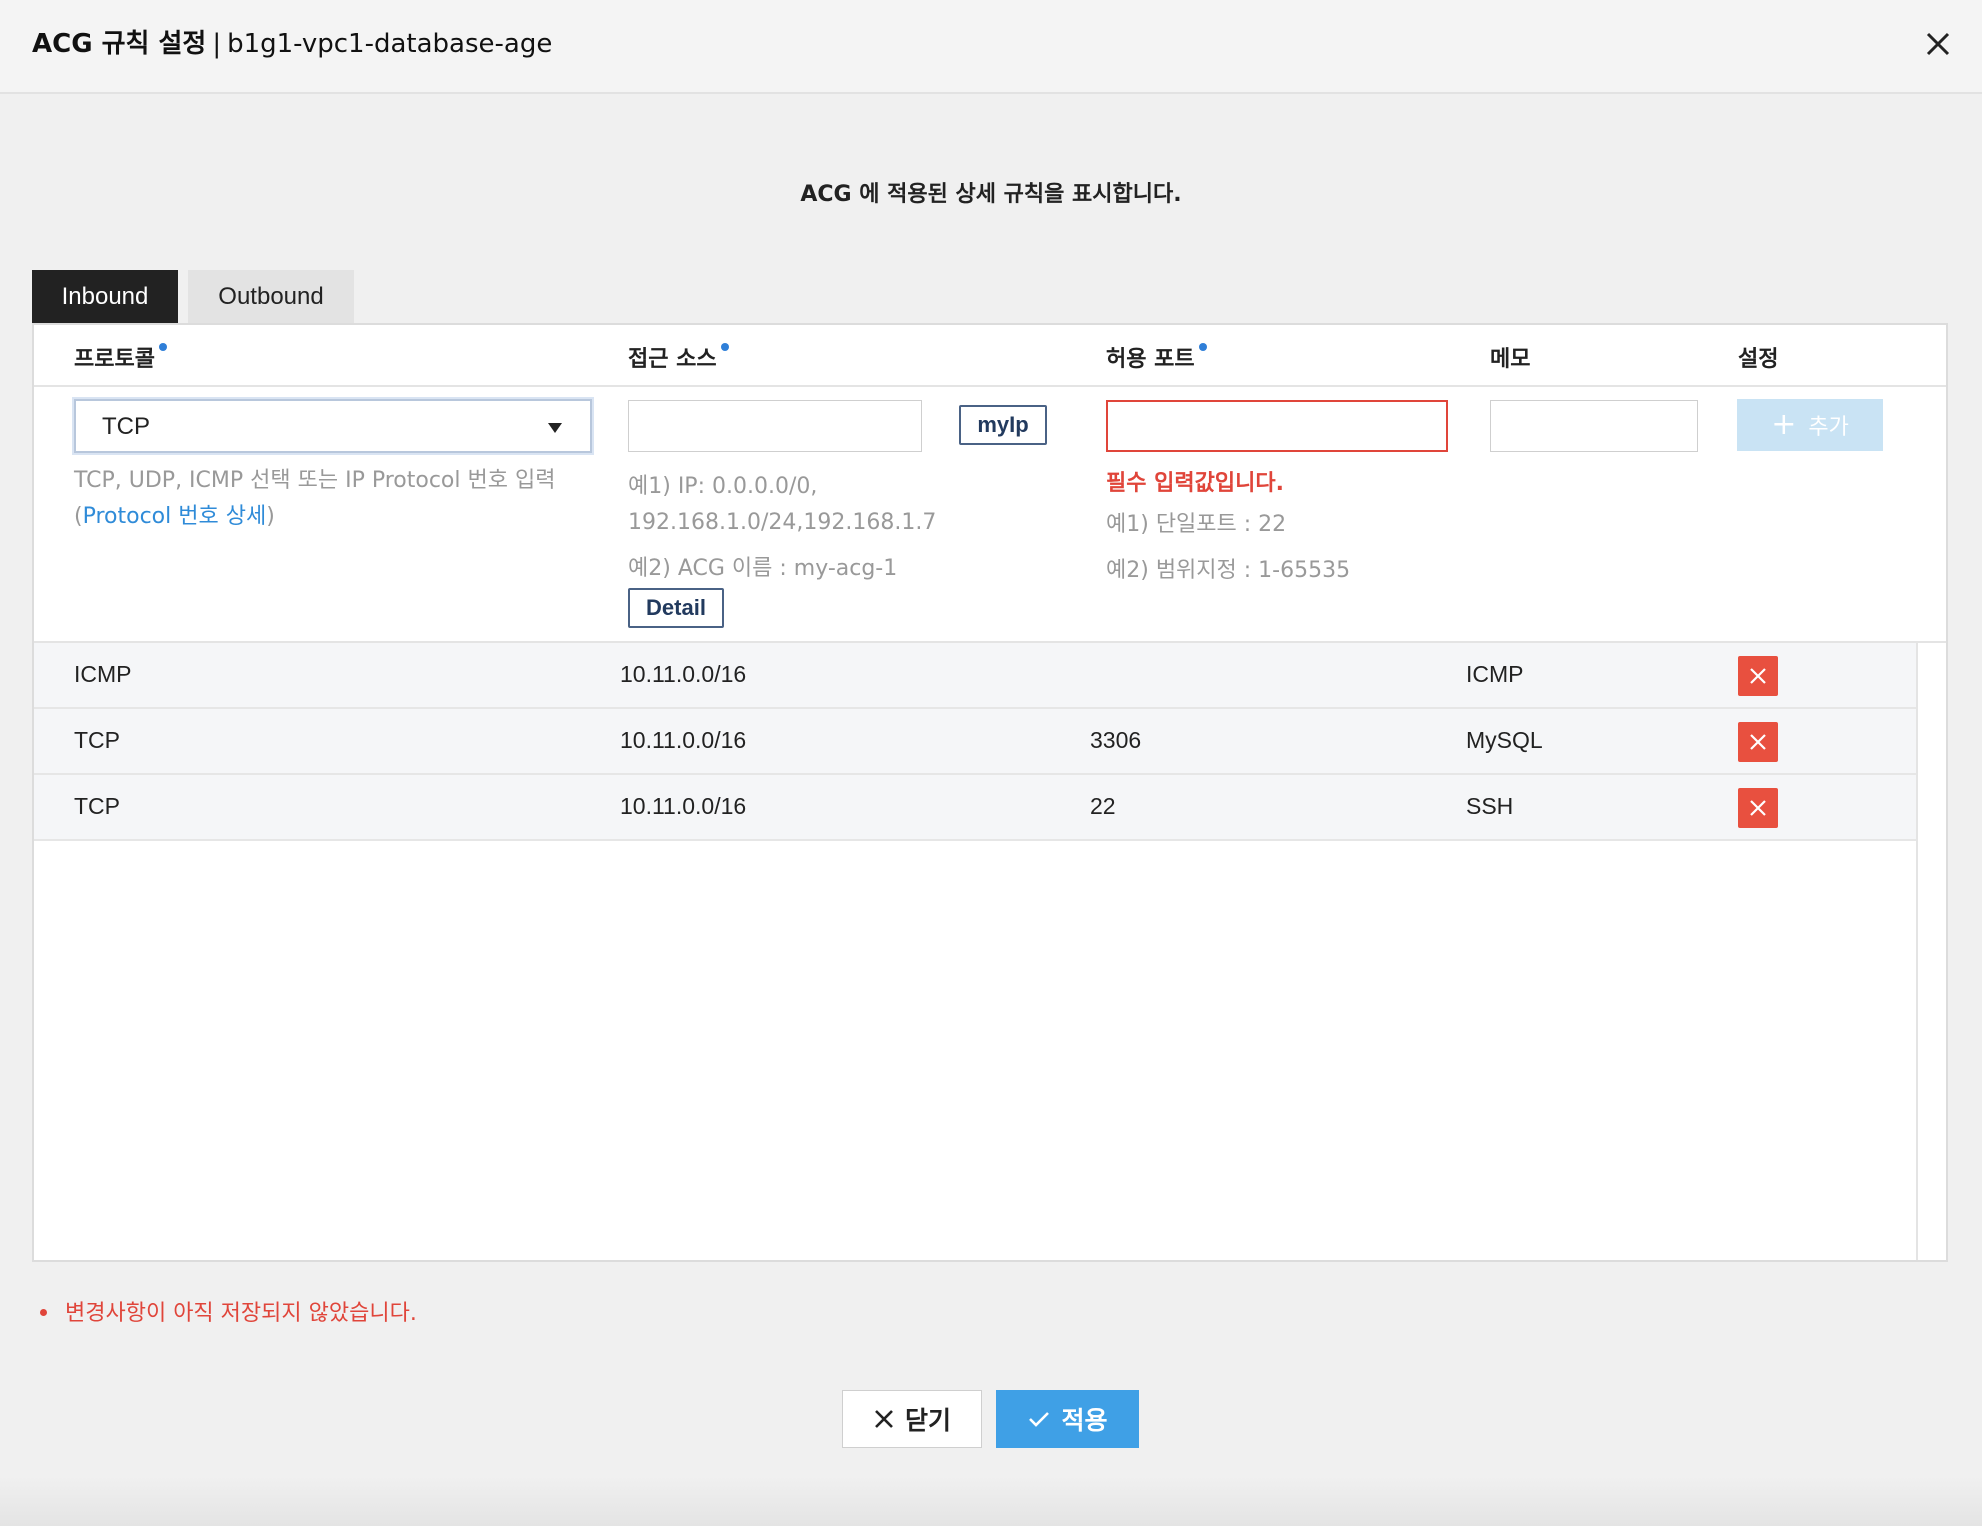  I want to click on link-paren-open: (, so click(78, 516).